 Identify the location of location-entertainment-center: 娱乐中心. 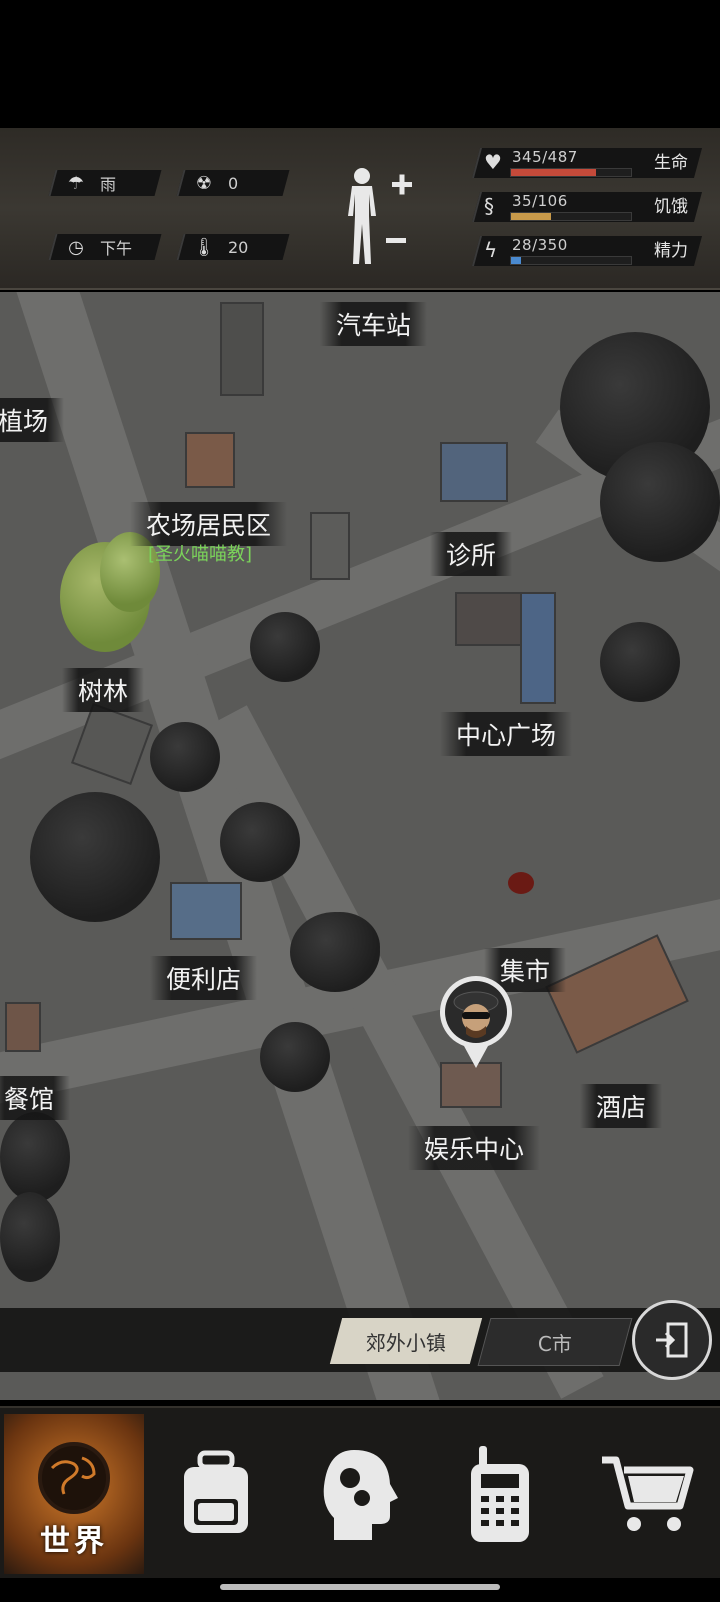
(474, 1148).